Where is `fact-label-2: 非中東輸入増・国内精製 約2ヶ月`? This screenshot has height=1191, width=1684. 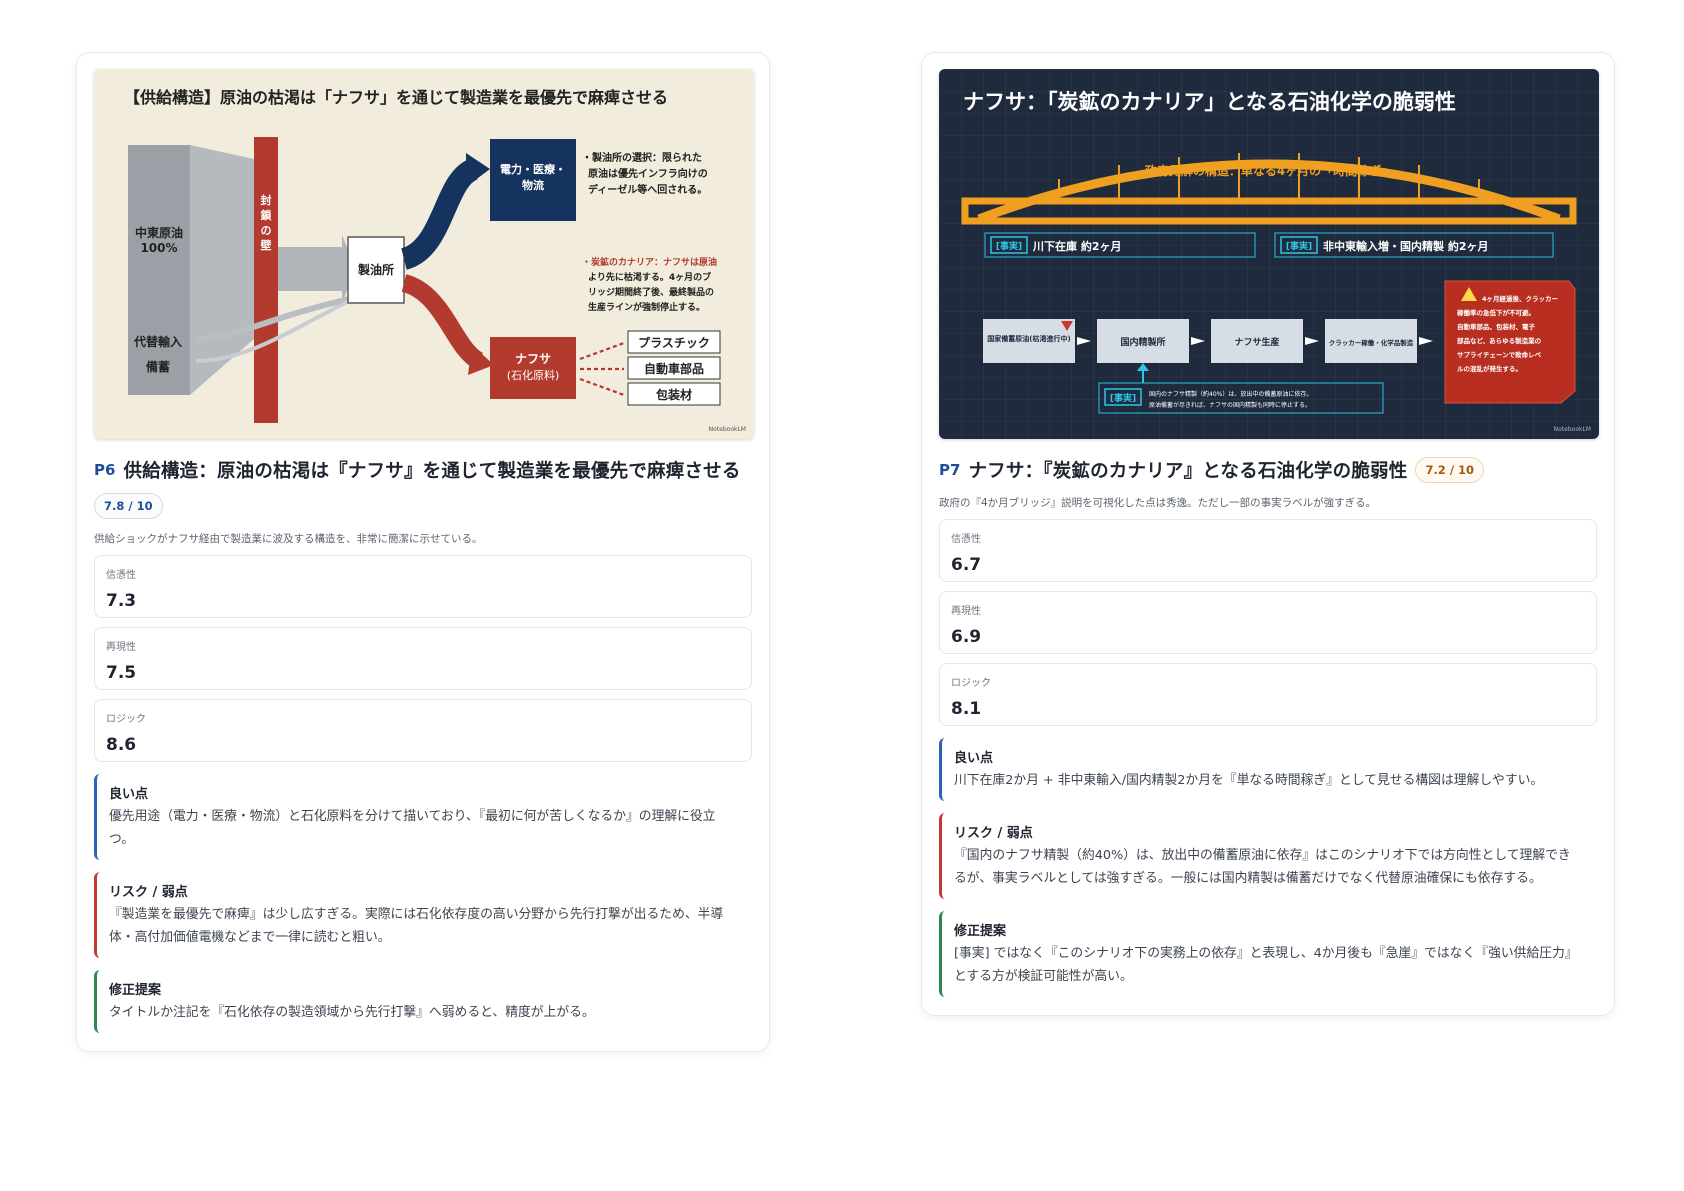 fact-label-2: 非中東輸入増・国内精製 約2ヶ月 is located at coordinates (1405, 246).